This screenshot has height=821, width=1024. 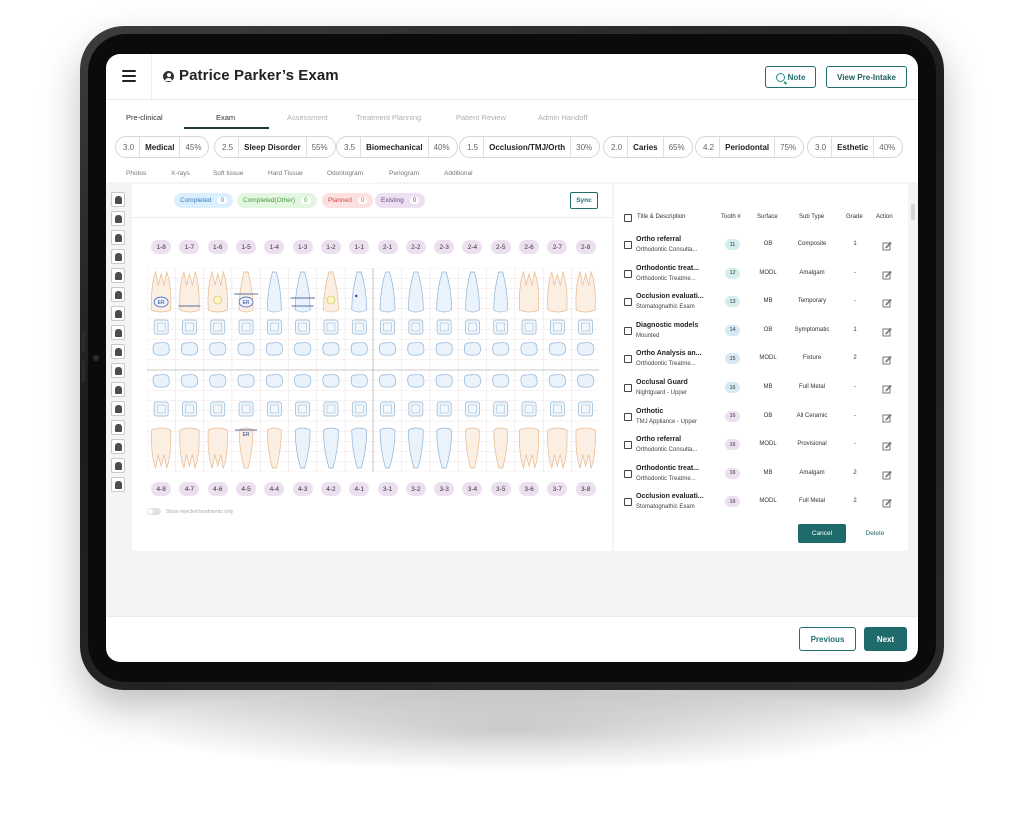 I want to click on tooth-number: 4-4, so click(x=274, y=489).